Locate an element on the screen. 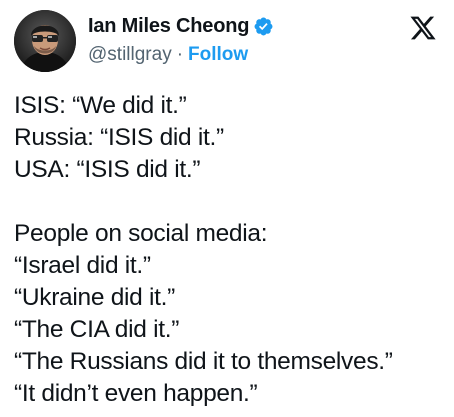 The width and height of the screenshot is (454, 417). tweet-line: “Israel did it.” is located at coordinates (82, 265).